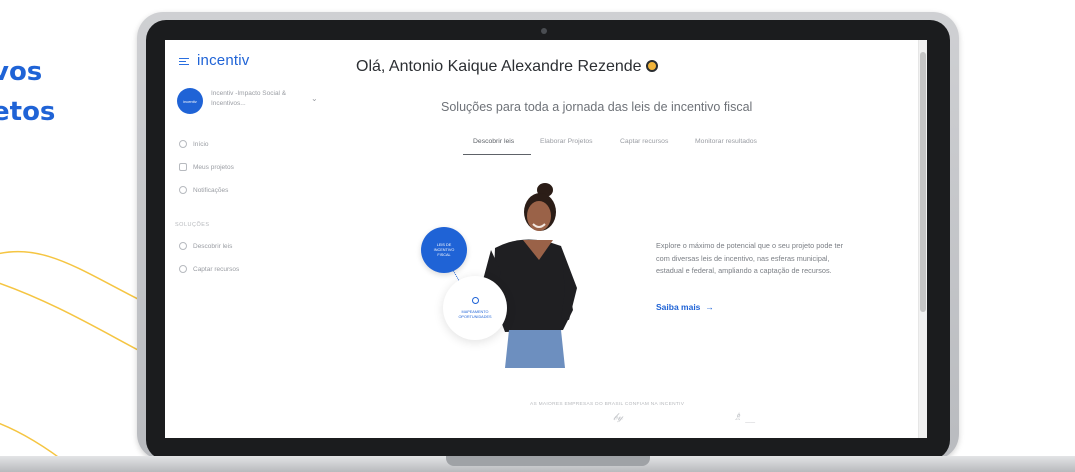  I want to click on check-circle-icon, so click(475, 300).